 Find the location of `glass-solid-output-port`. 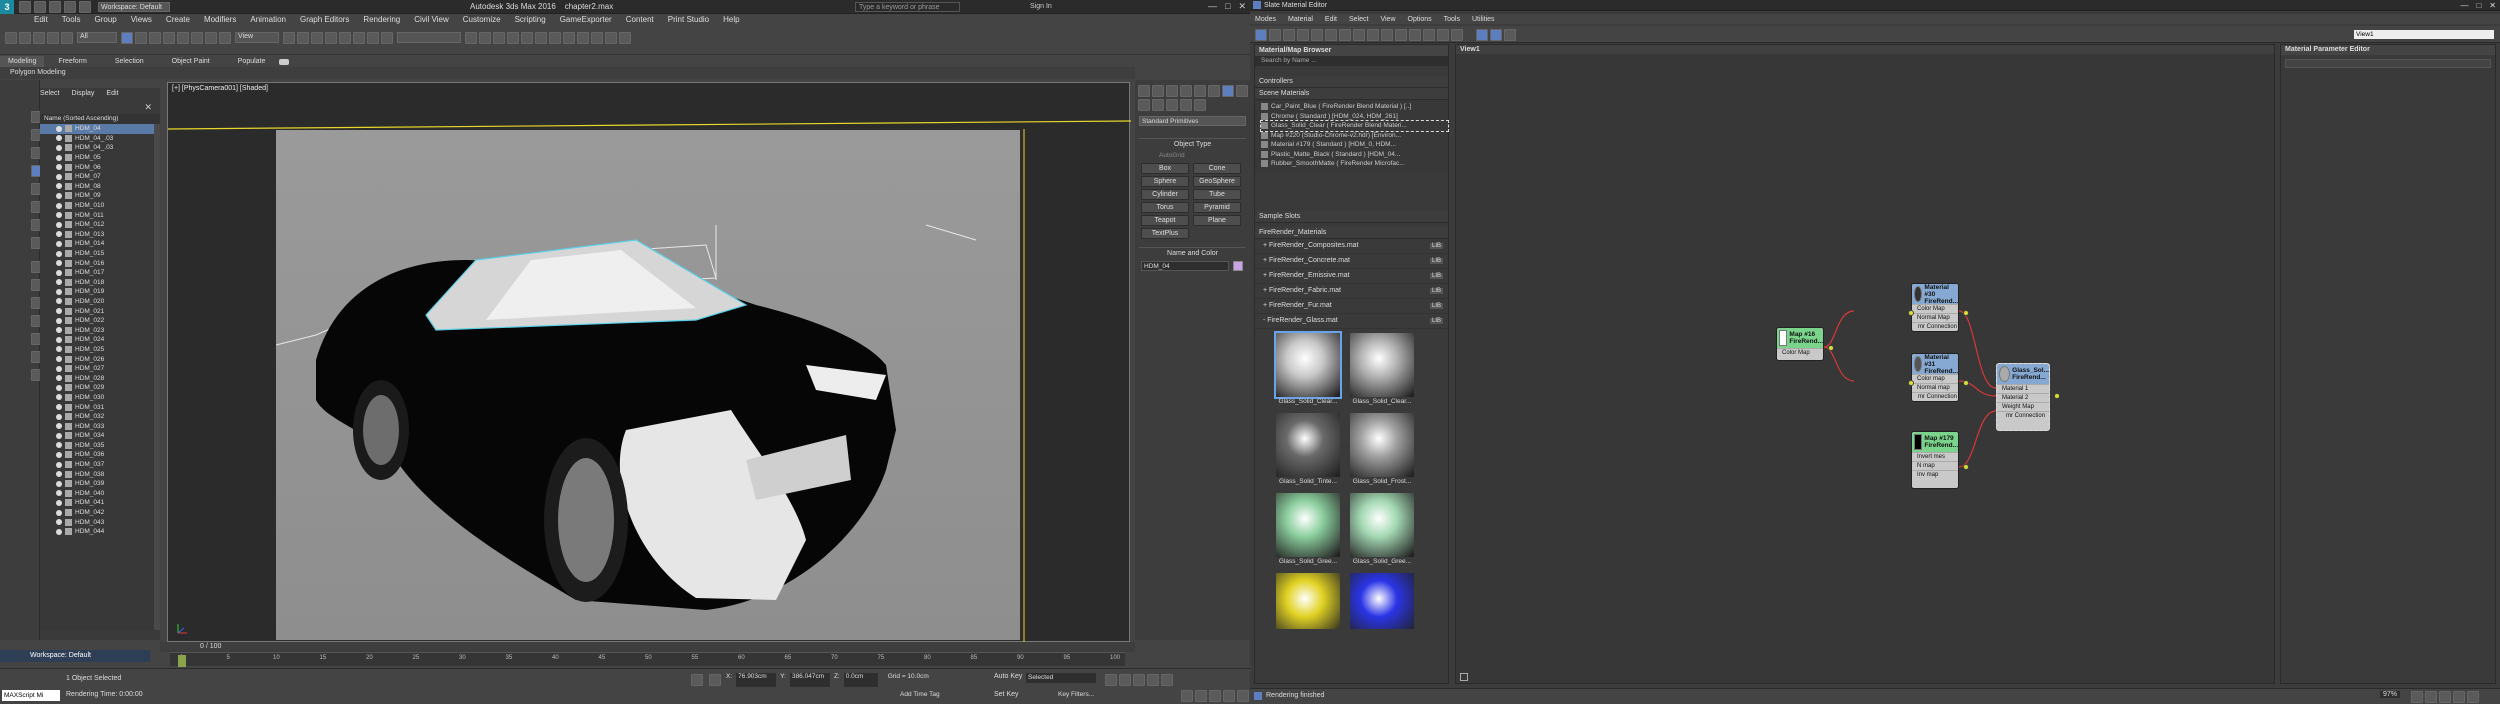

glass-solid-output-port is located at coordinates (2057, 396).